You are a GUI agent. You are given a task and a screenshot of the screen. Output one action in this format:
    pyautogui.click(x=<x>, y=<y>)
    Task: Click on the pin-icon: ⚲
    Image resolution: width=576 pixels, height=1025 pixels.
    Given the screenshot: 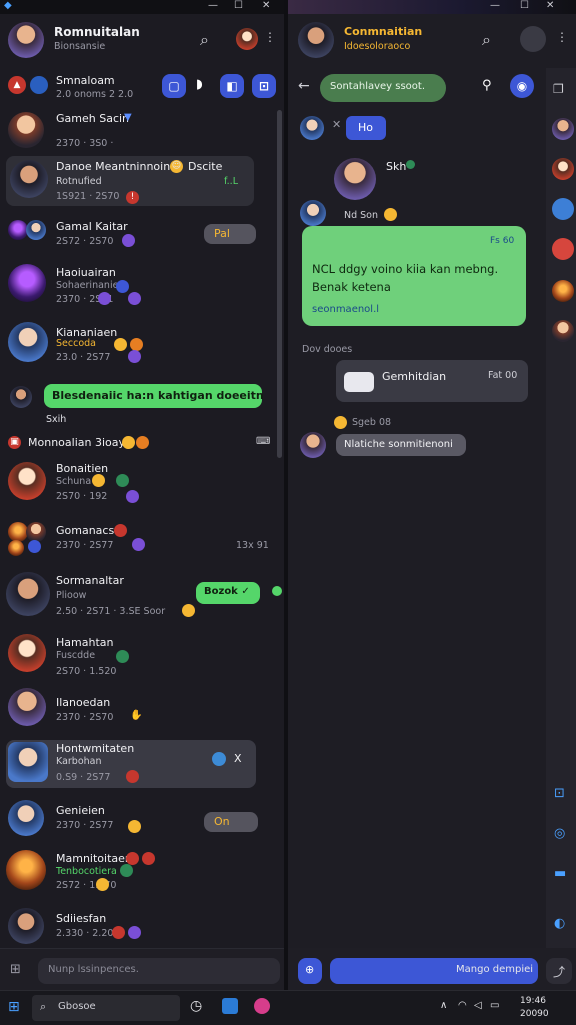 What is the action you would take?
    pyautogui.click(x=487, y=85)
    